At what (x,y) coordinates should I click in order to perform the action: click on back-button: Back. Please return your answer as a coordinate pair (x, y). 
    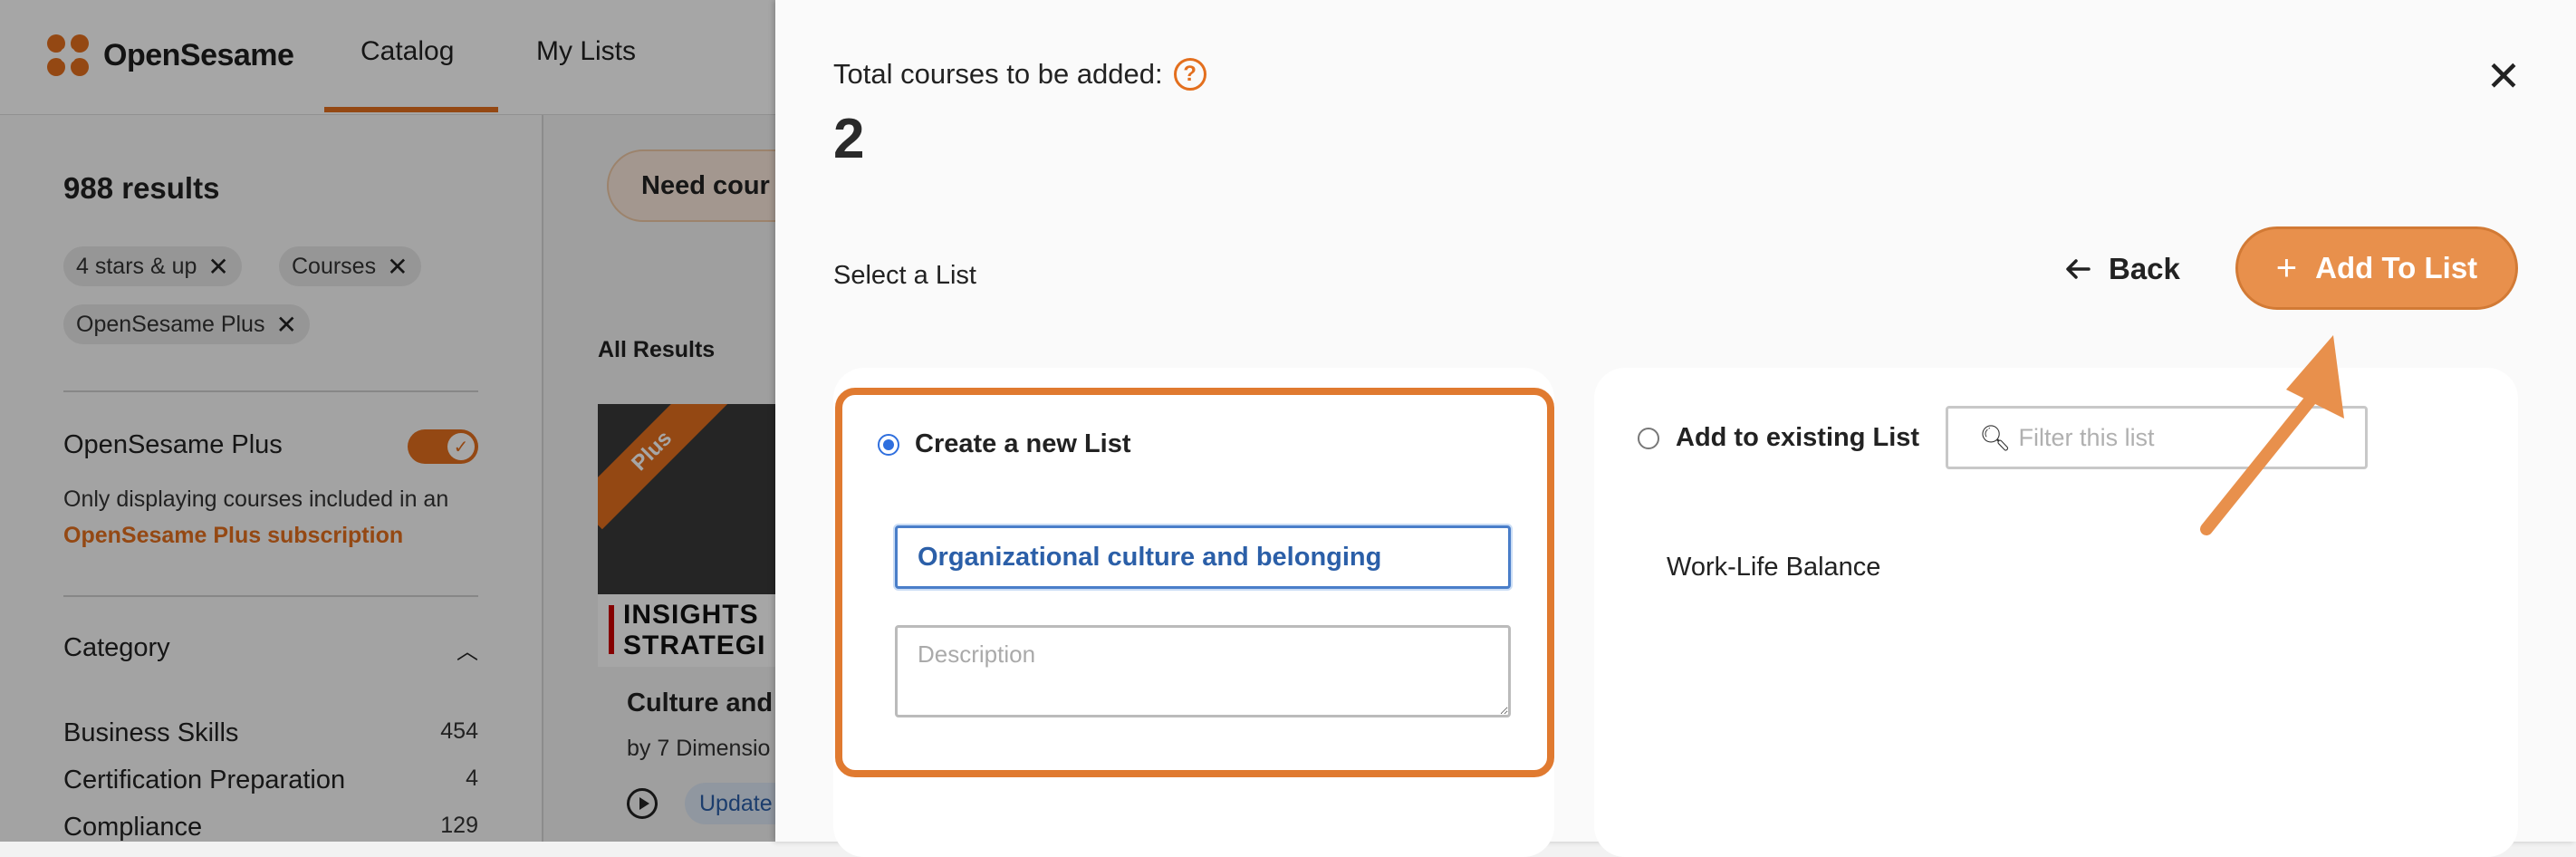
    Looking at the image, I should click on (2121, 269).